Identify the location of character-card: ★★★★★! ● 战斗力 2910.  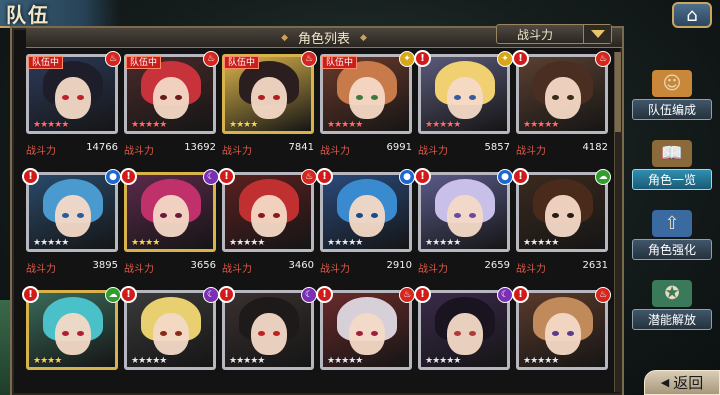
(365, 221).